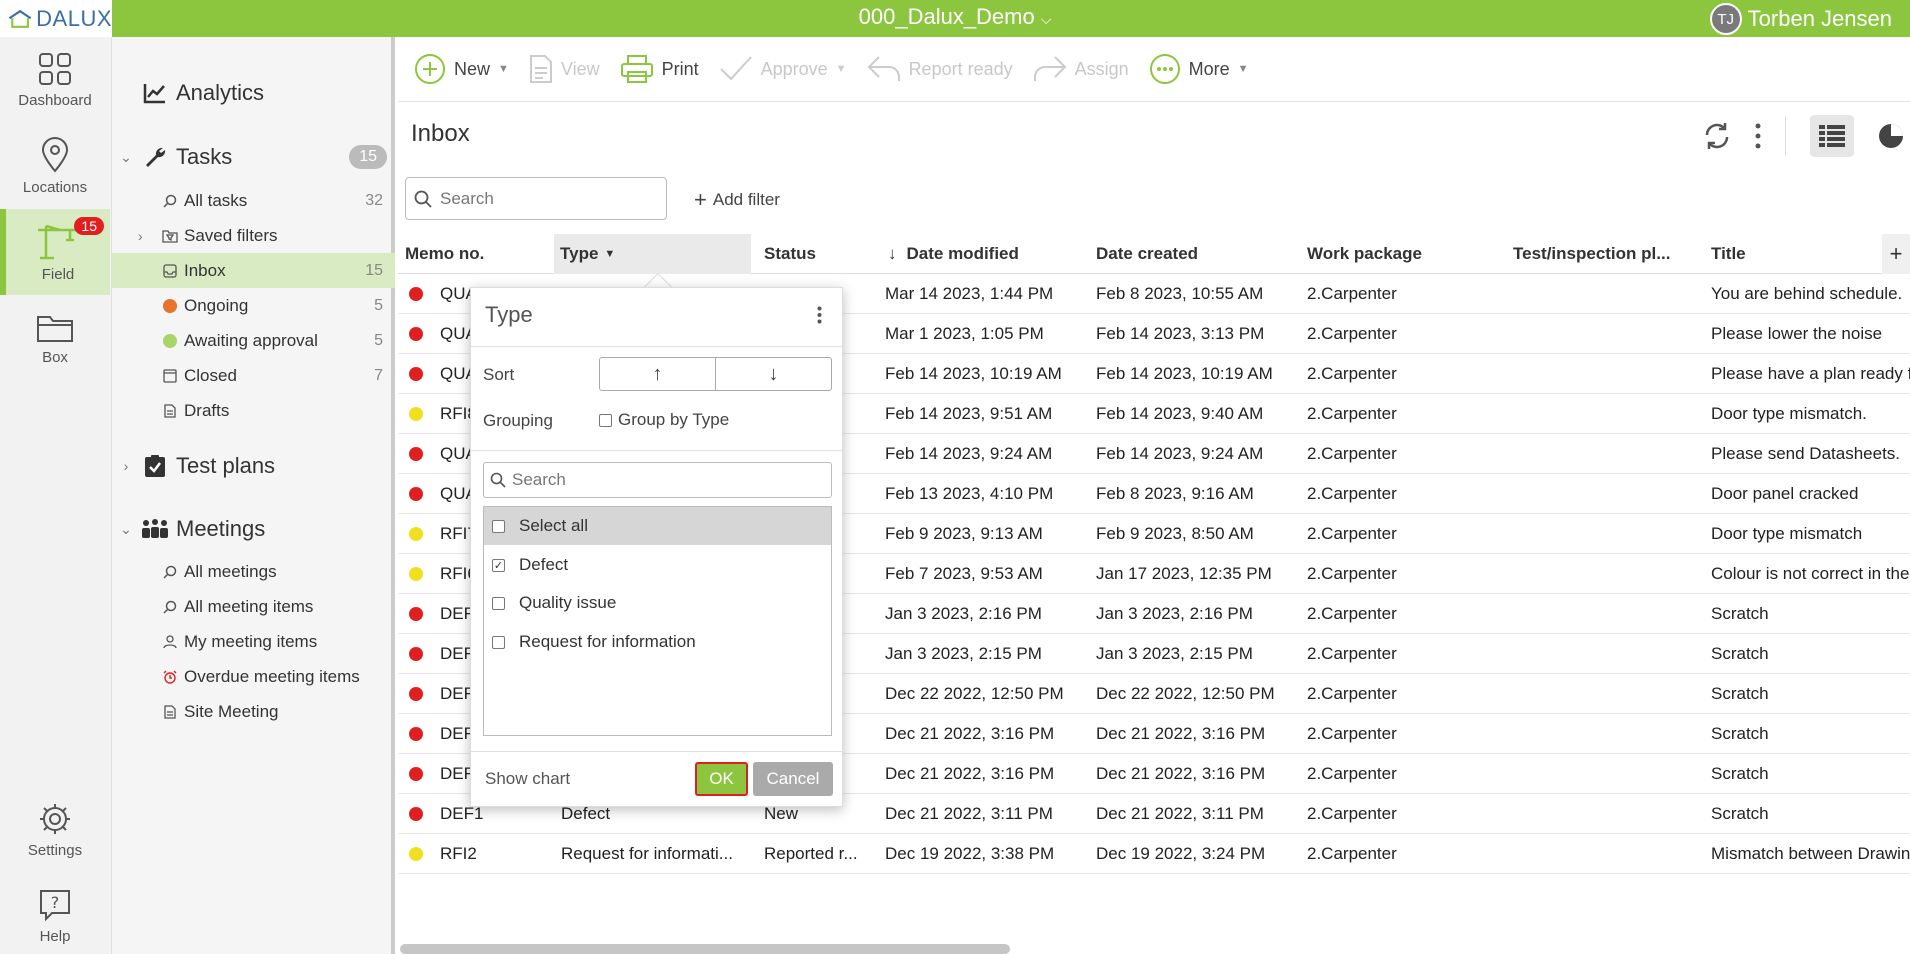 The width and height of the screenshot is (1910, 954). What do you see at coordinates (1164, 69) in the screenshot?
I see `more-dots-icon` at bounding box center [1164, 69].